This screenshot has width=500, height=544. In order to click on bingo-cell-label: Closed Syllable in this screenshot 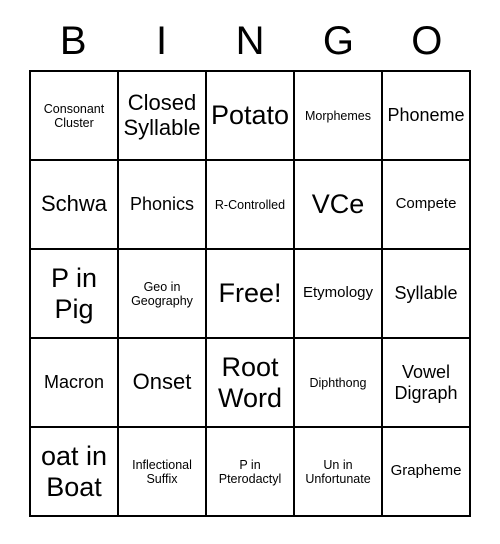, I will do `click(162, 114)`.